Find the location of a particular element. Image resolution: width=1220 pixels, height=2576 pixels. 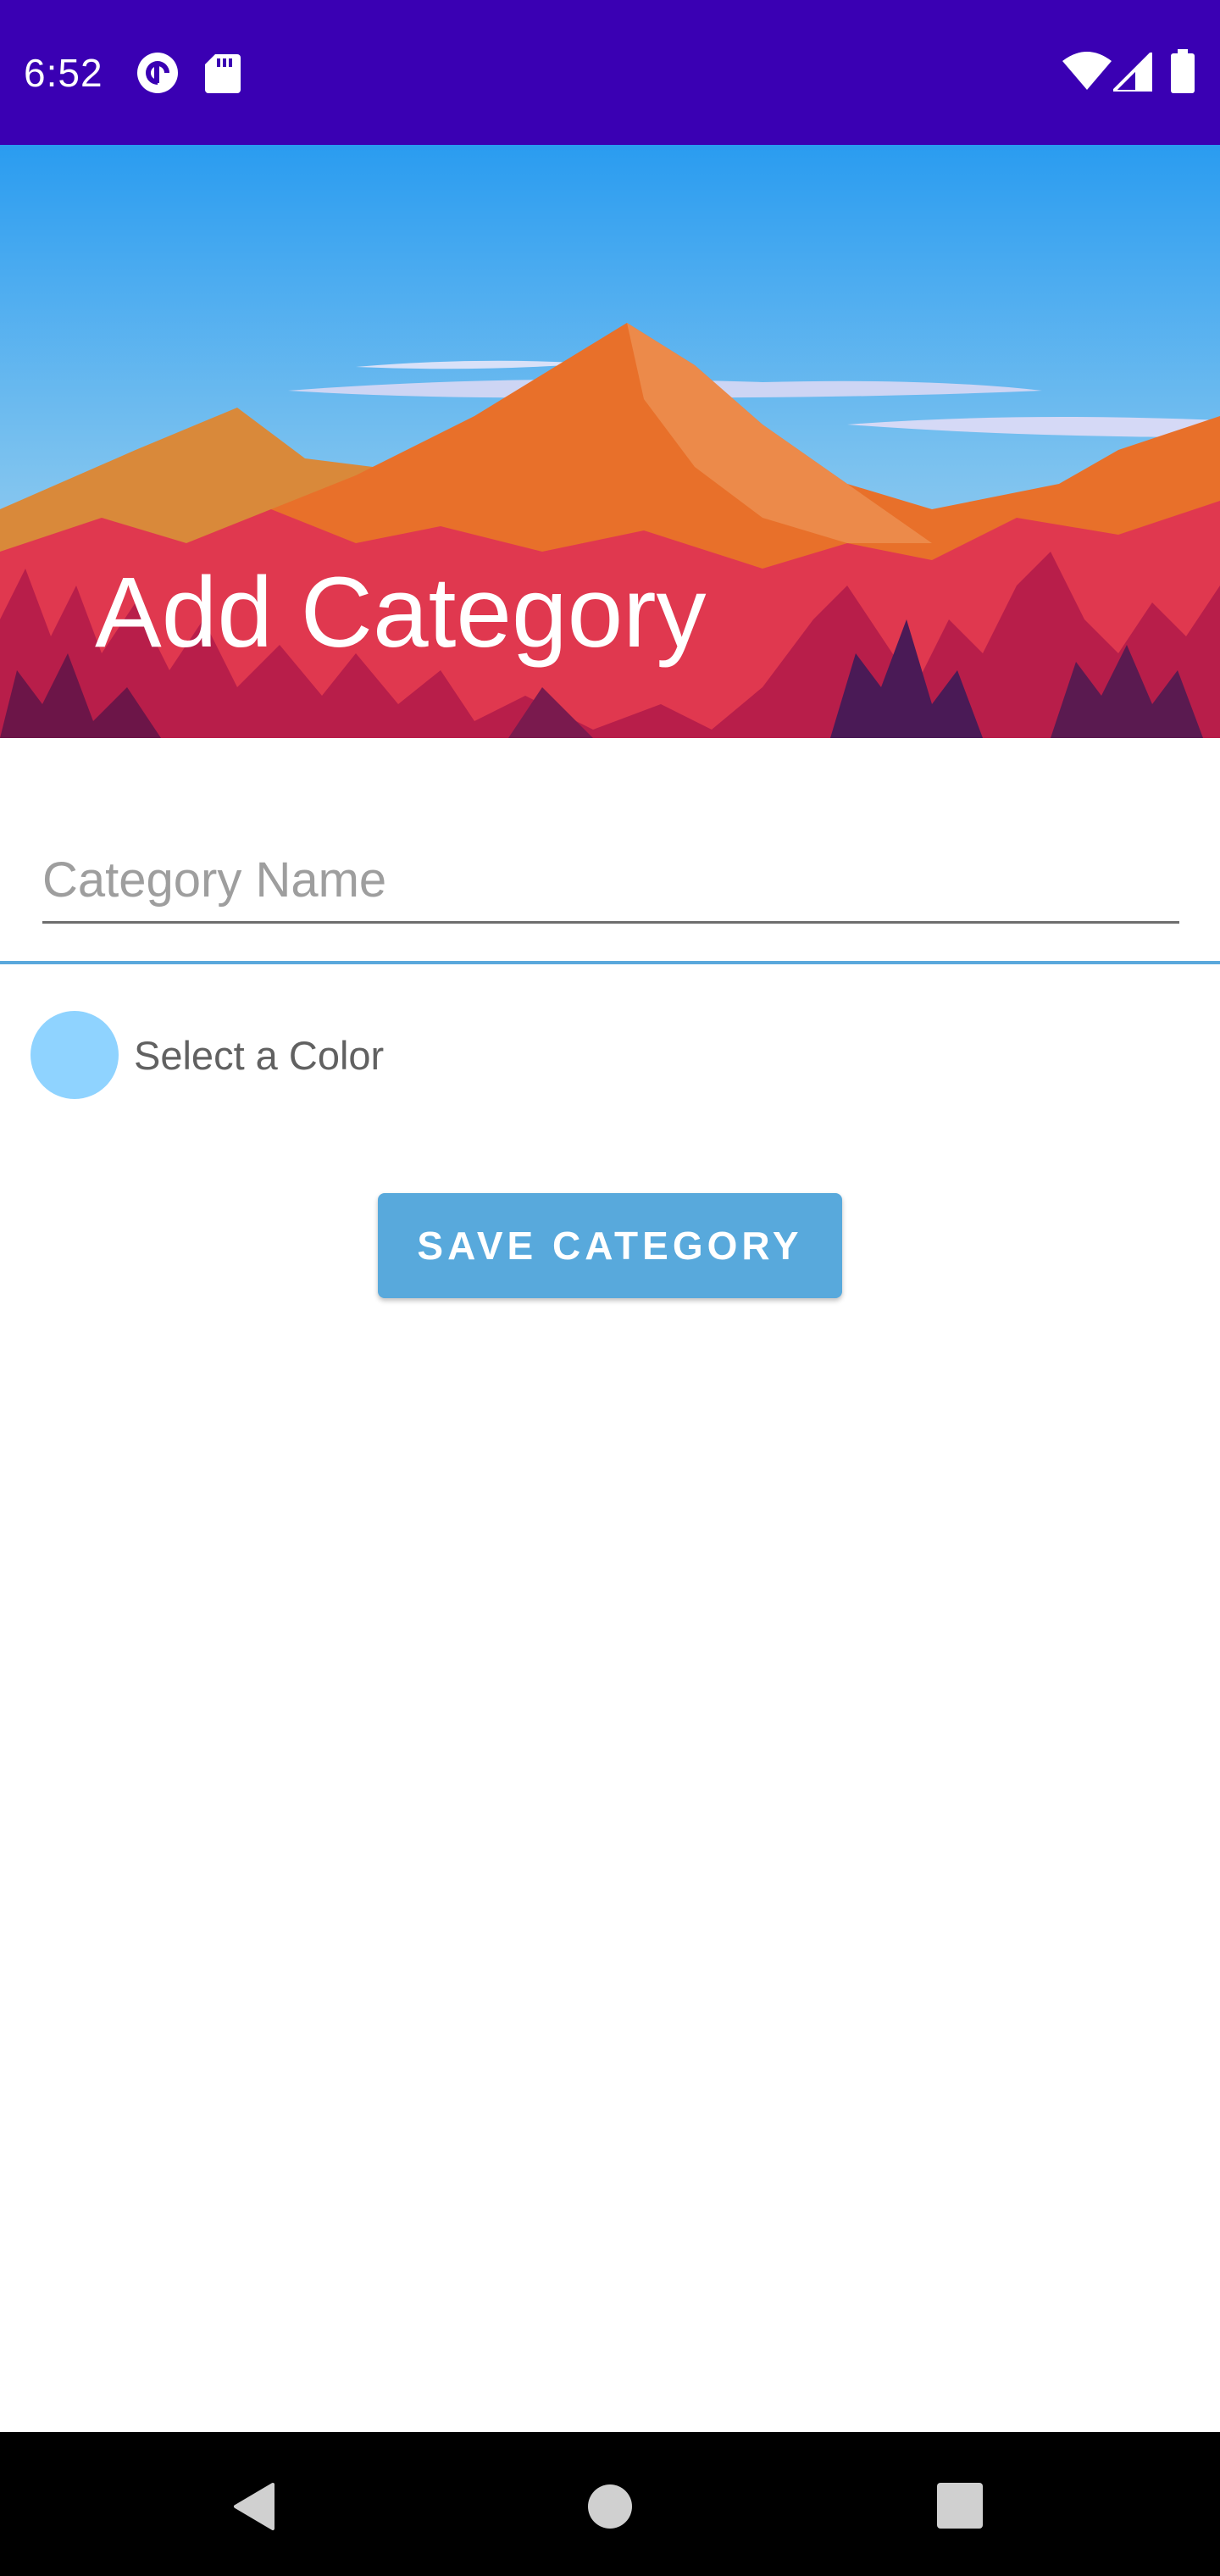

page-title: Add Category is located at coordinates (401, 613).